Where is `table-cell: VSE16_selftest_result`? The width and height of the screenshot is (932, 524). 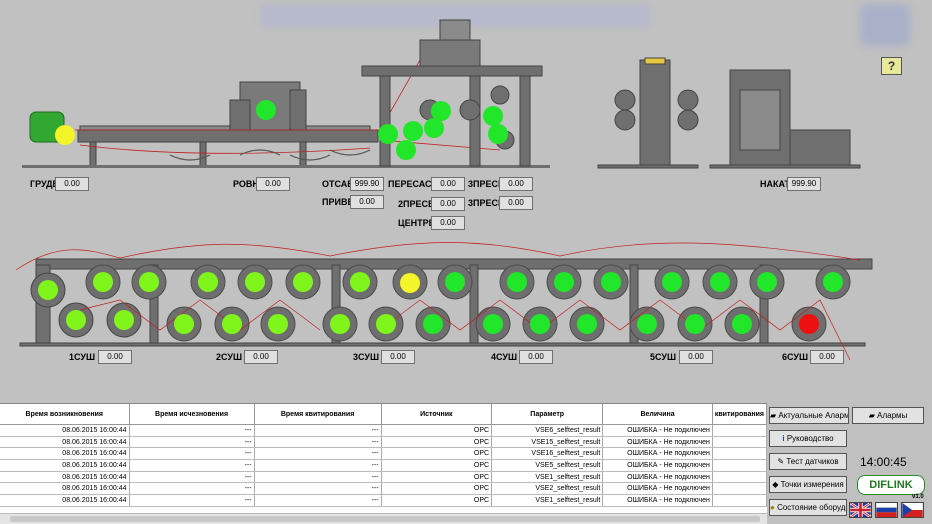 table-cell: VSE16_selftest_result is located at coordinates (547, 454).